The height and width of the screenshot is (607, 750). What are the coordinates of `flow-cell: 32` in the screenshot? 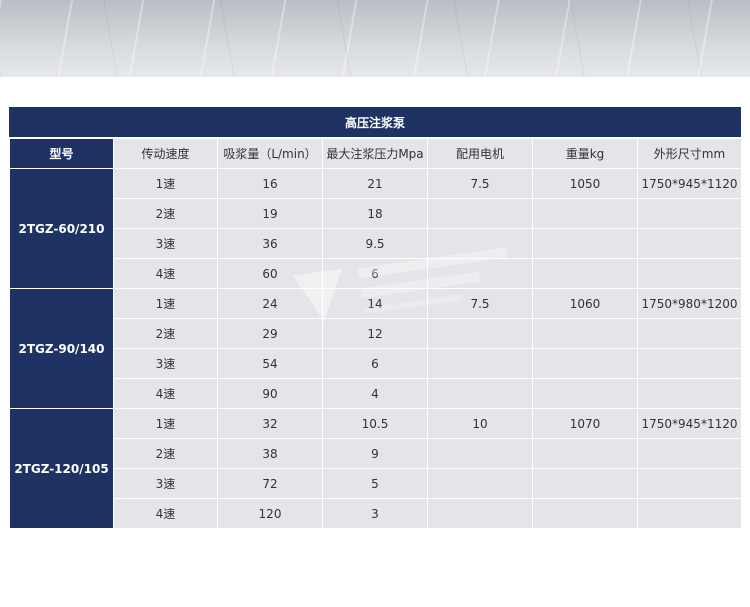 It's located at (270, 423).